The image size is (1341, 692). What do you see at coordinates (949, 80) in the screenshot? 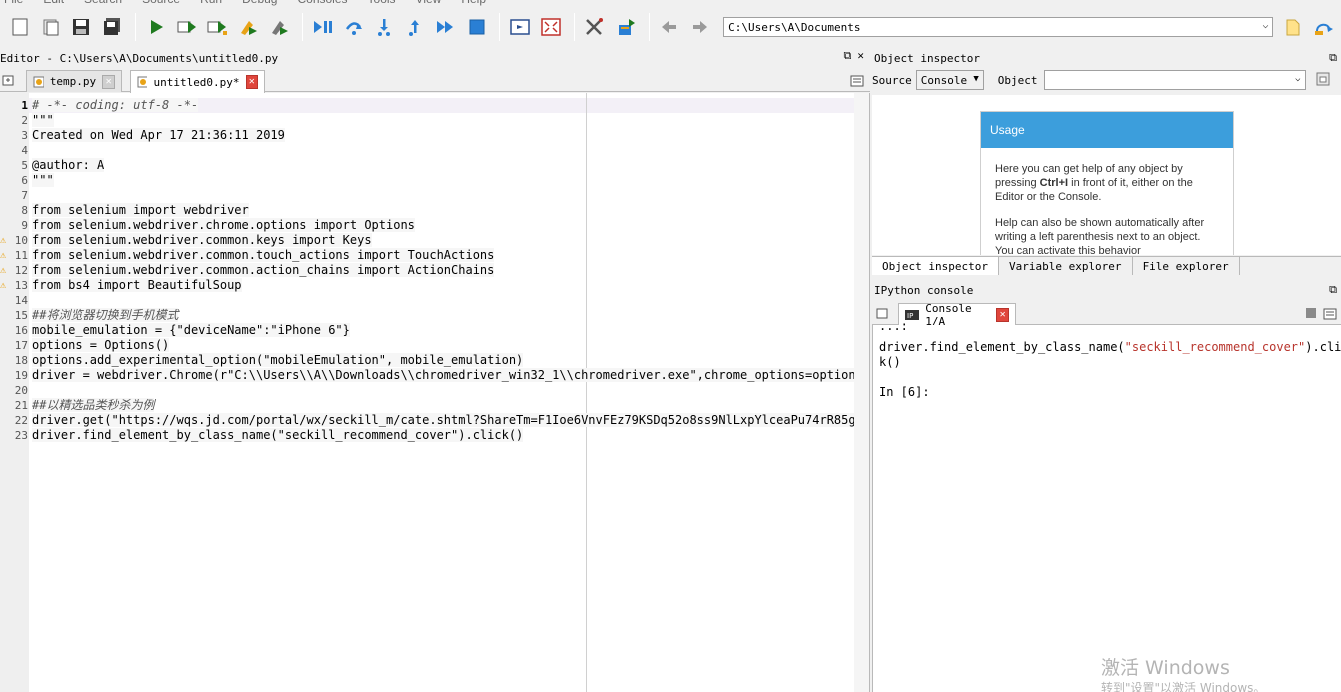
I see `source-select: Console ▼` at bounding box center [949, 80].